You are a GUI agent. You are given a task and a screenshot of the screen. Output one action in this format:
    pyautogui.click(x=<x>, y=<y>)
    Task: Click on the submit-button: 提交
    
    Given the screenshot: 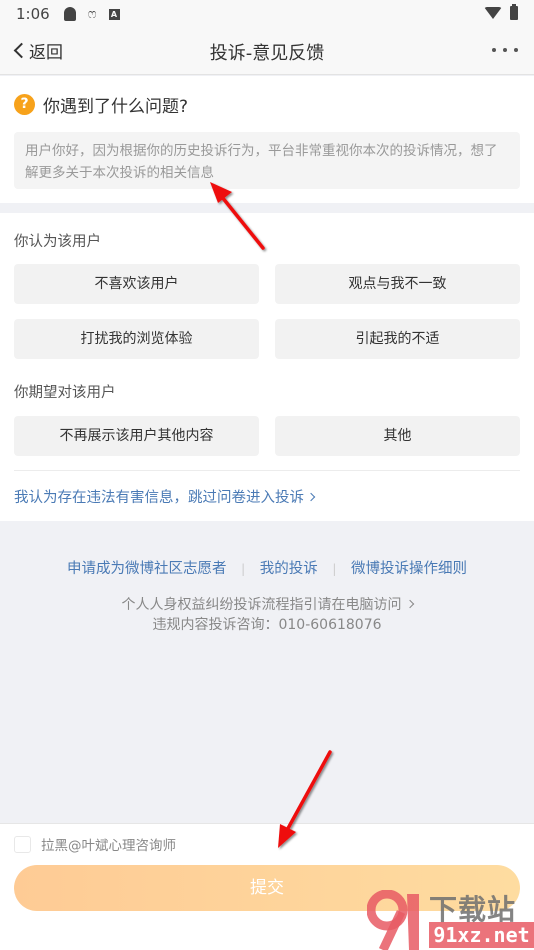 What is the action you would take?
    pyautogui.click(x=267, y=888)
    